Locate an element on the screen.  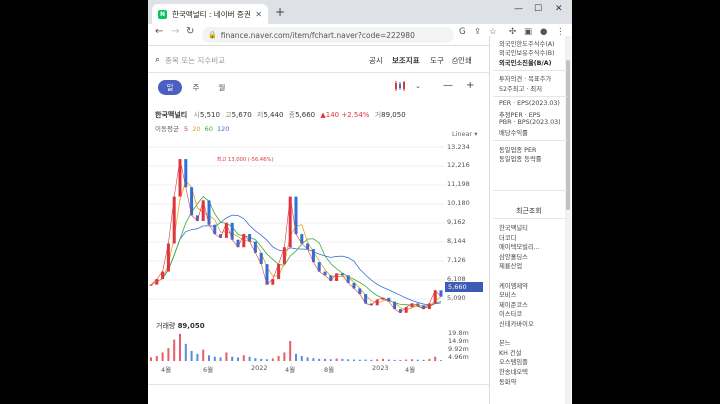
recent-item: 이스타코 is located at coordinates (510, 313).